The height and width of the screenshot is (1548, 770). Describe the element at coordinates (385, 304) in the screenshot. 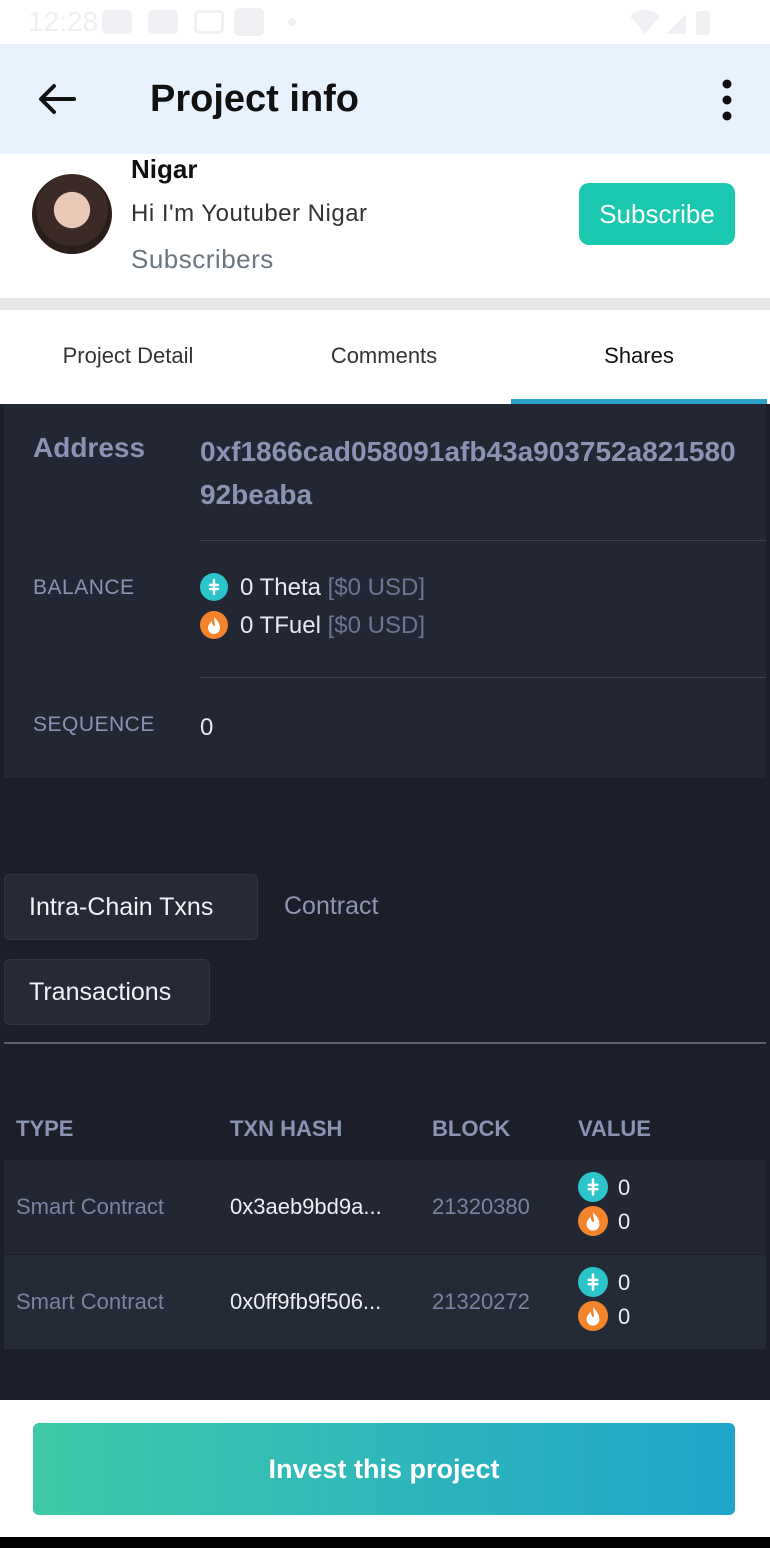

I see `section-divider` at that location.